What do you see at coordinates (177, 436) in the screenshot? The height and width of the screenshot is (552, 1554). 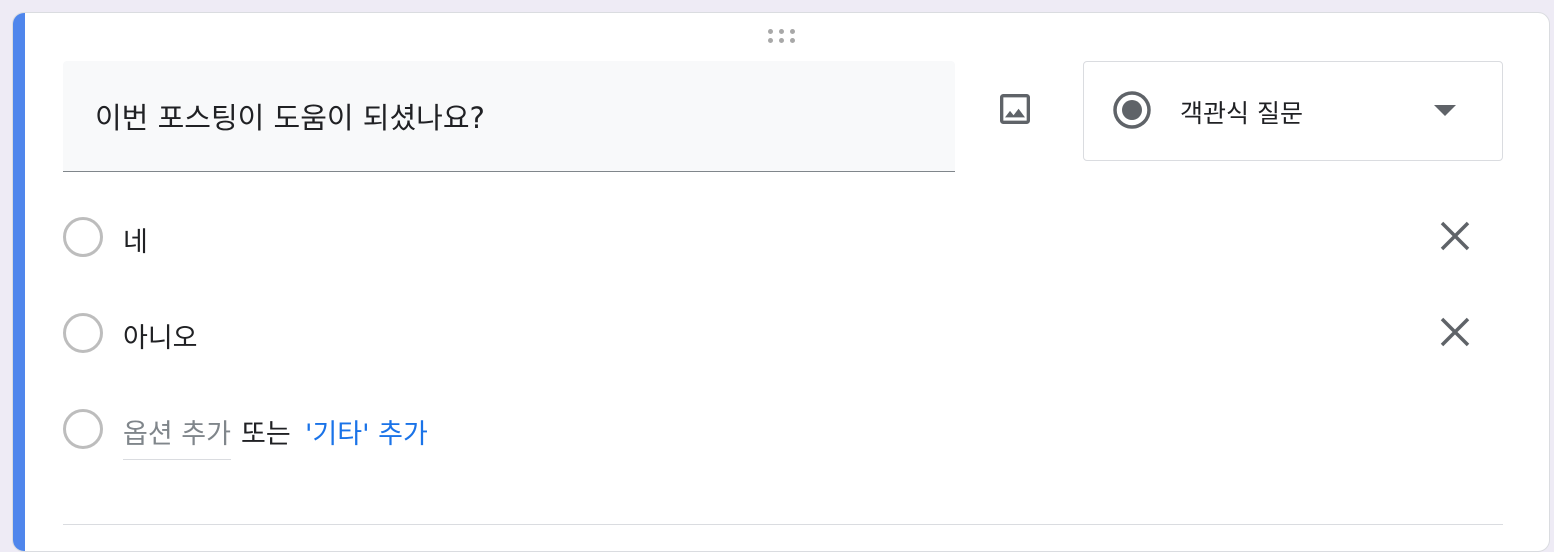 I see `add-option-input: 옵션 추가` at bounding box center [177, 436].